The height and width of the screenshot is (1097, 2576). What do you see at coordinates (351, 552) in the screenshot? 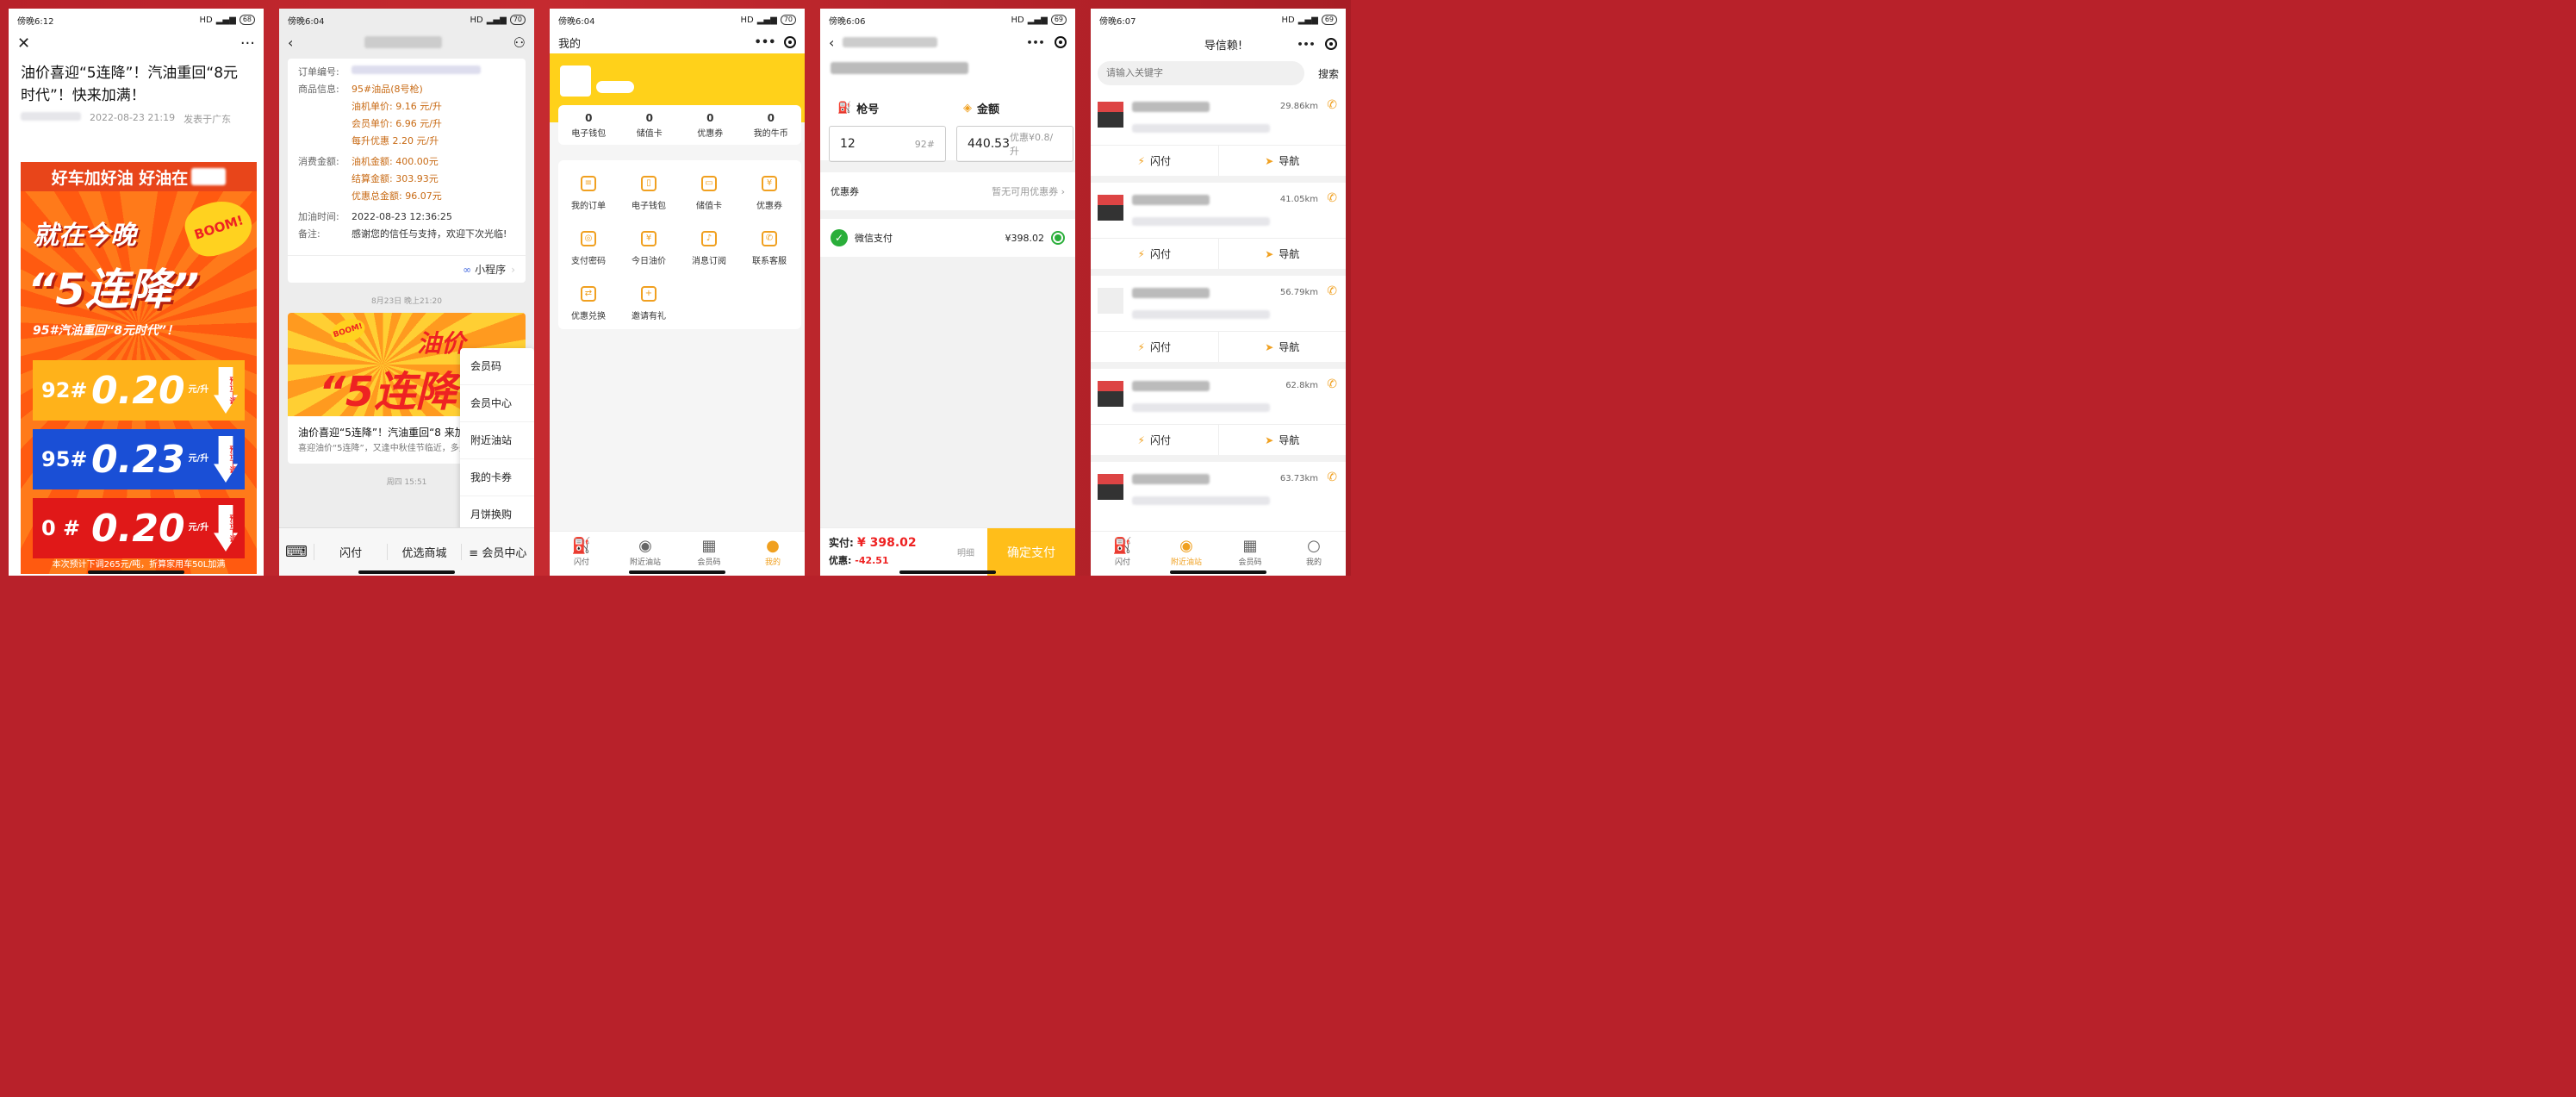
I see `menu-flash-pay: 闪付` at bounding box center [351, 552].